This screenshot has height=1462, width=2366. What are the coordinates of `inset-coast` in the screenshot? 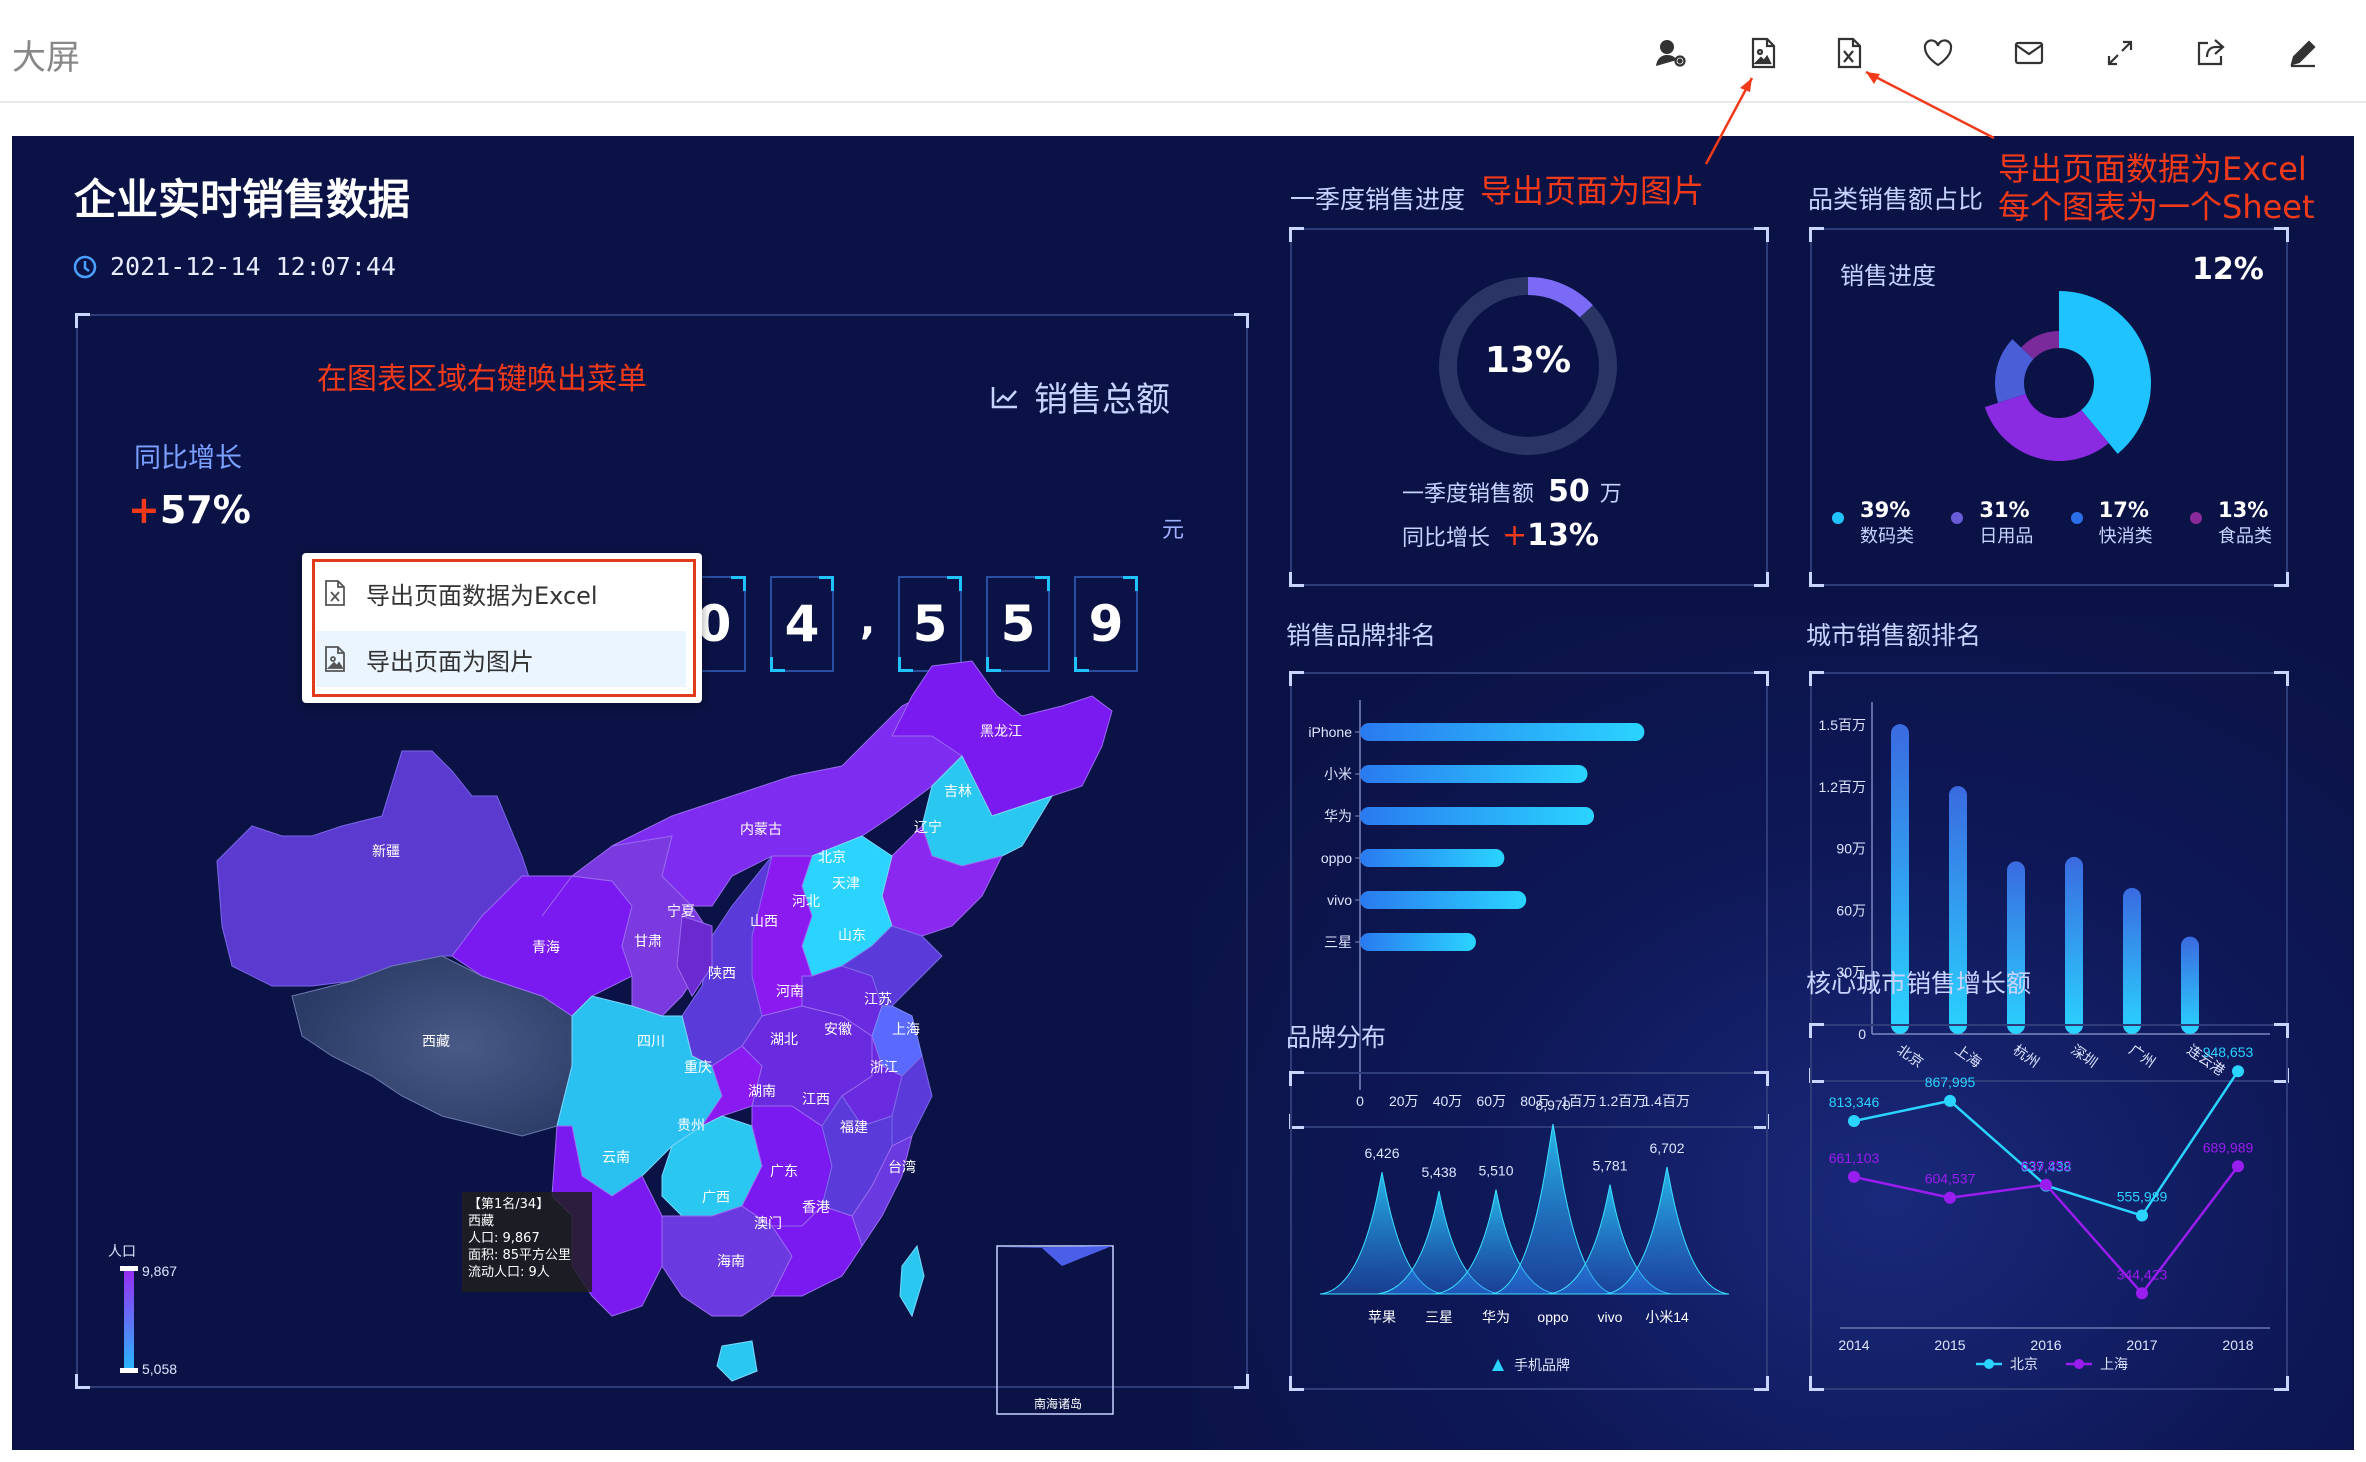 It's located at (1054, 1256).